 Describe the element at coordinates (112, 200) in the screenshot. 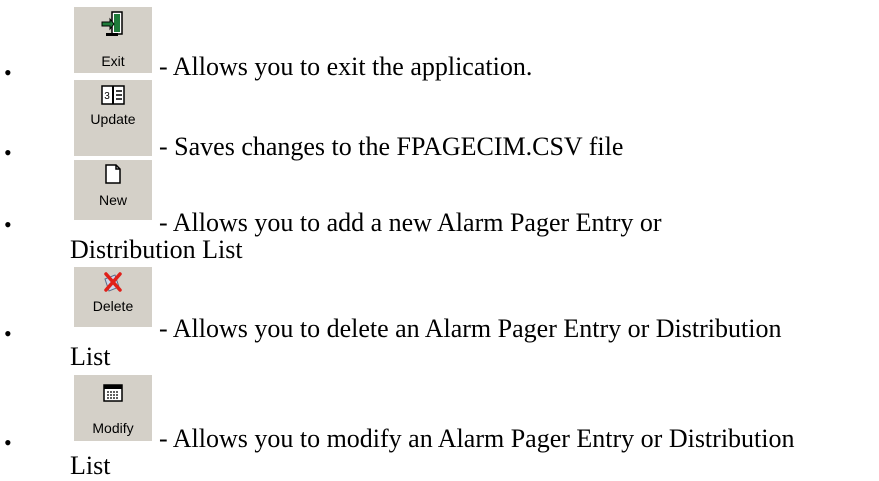

I see `new-button-label: New` at that location.